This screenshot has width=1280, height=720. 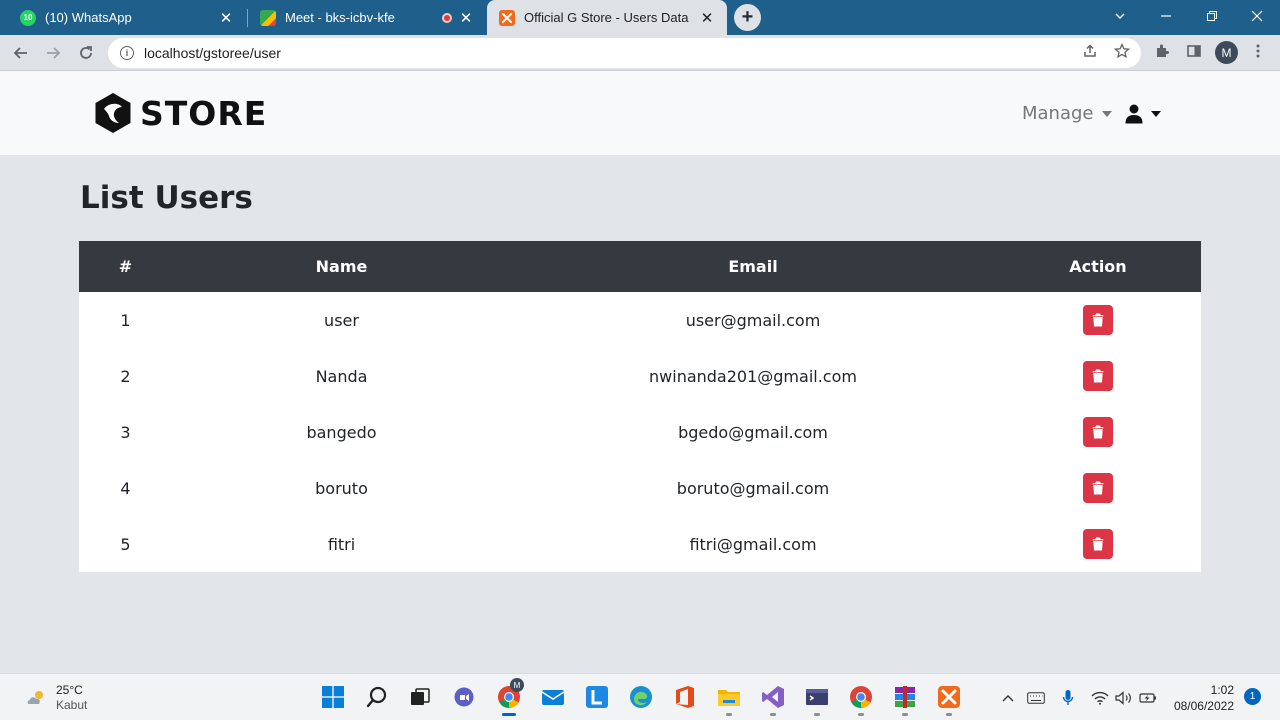 I want to click on windows-taskbar: 25°C Kabut M 1:02 08/06/2022 1, so click(x=640, y=696).